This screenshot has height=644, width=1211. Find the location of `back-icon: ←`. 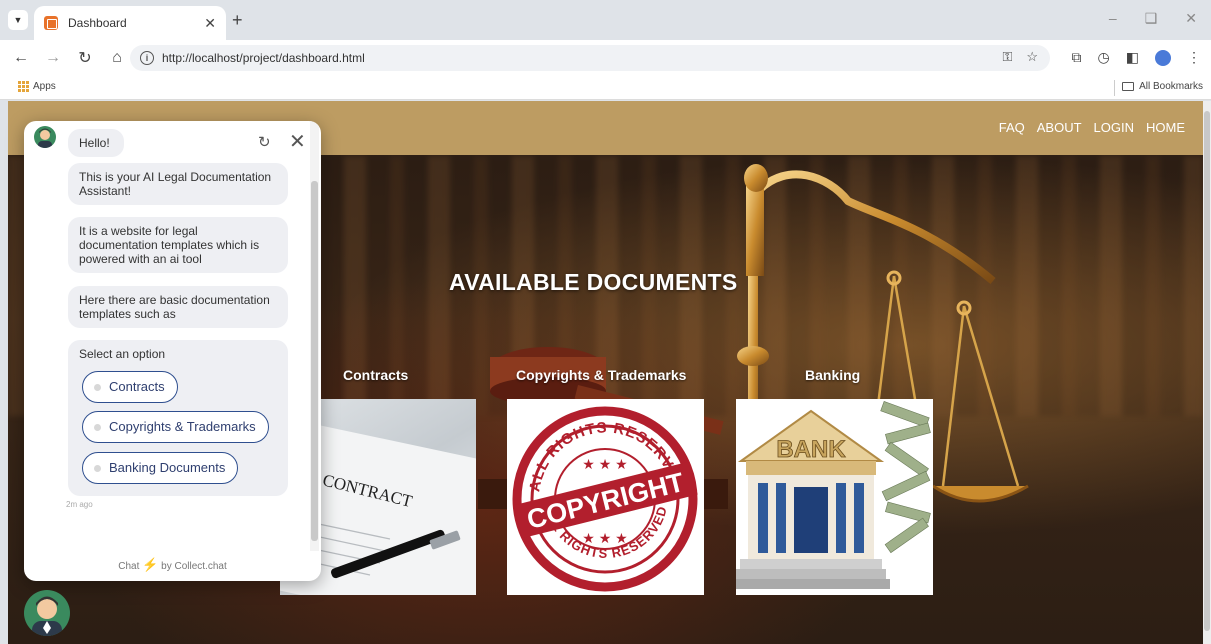

back-icon: ← is located at coordinates (21, 58).